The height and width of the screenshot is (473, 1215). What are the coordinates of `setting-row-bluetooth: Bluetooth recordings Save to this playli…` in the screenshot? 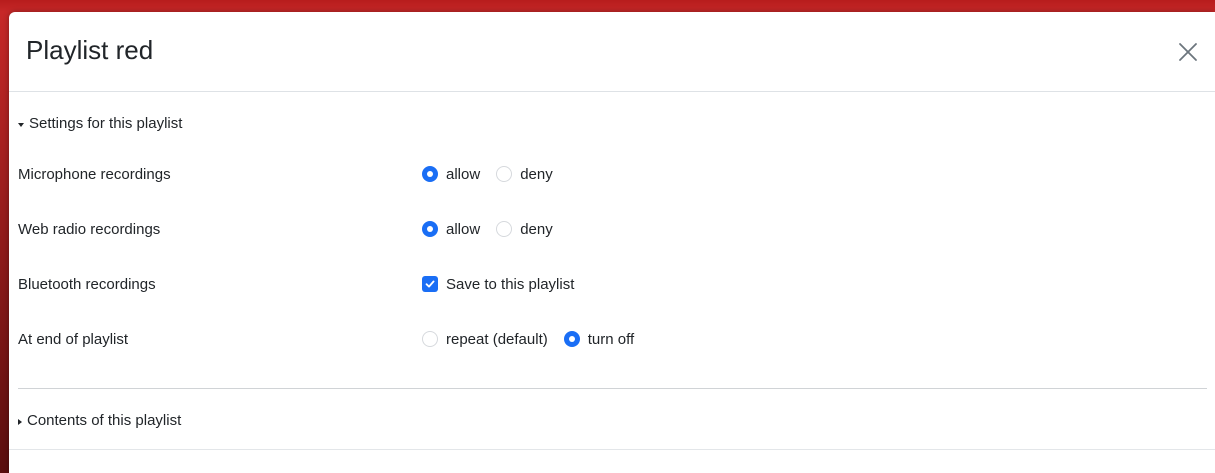 It's located at (608, 284).